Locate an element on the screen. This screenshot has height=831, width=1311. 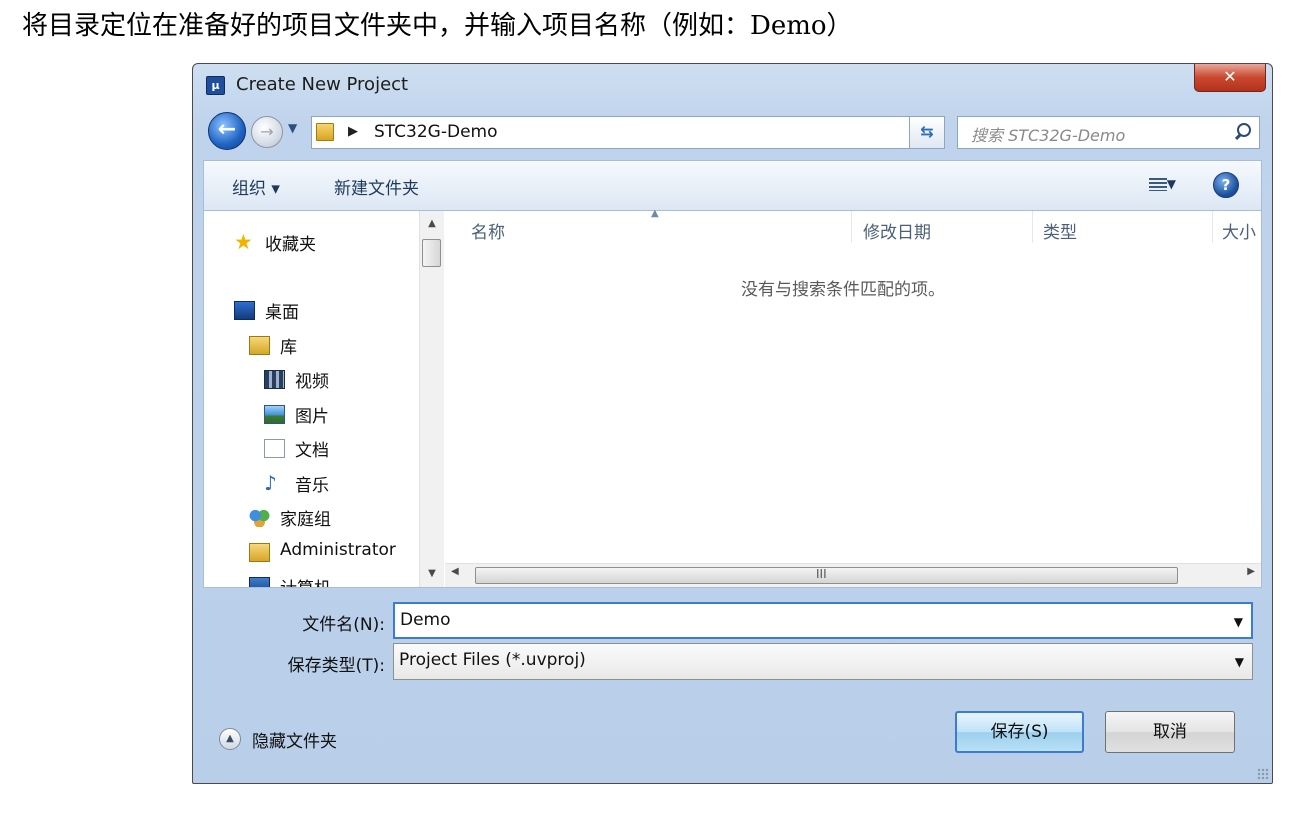
document-icon is located at coordinates (274, 448).